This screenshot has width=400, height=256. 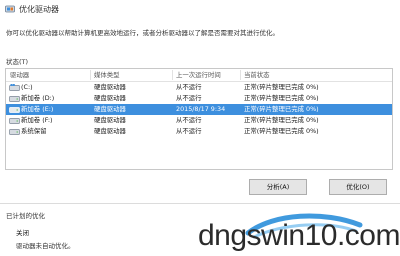 I want to click on drive-name: 新加卷 (E:), so click(x=37, y=109).